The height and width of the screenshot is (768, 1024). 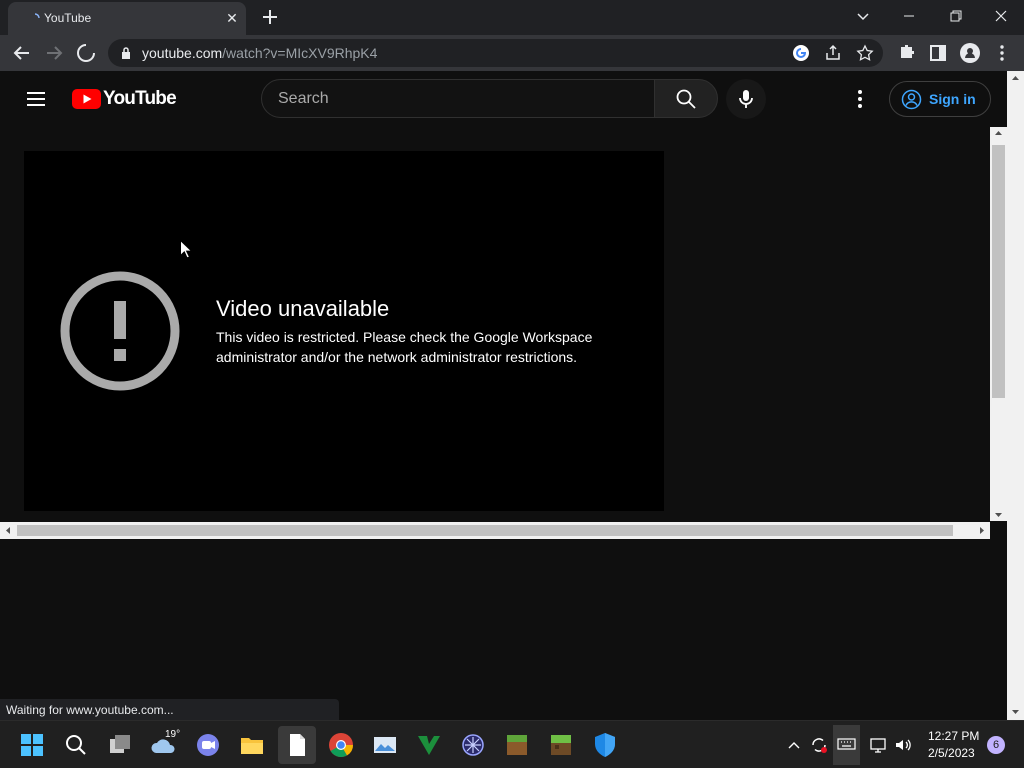 What do you see at coordinates (998, 514) in the screenshot?
I see `scroll-down-icon` at bounding box center [998, 514].